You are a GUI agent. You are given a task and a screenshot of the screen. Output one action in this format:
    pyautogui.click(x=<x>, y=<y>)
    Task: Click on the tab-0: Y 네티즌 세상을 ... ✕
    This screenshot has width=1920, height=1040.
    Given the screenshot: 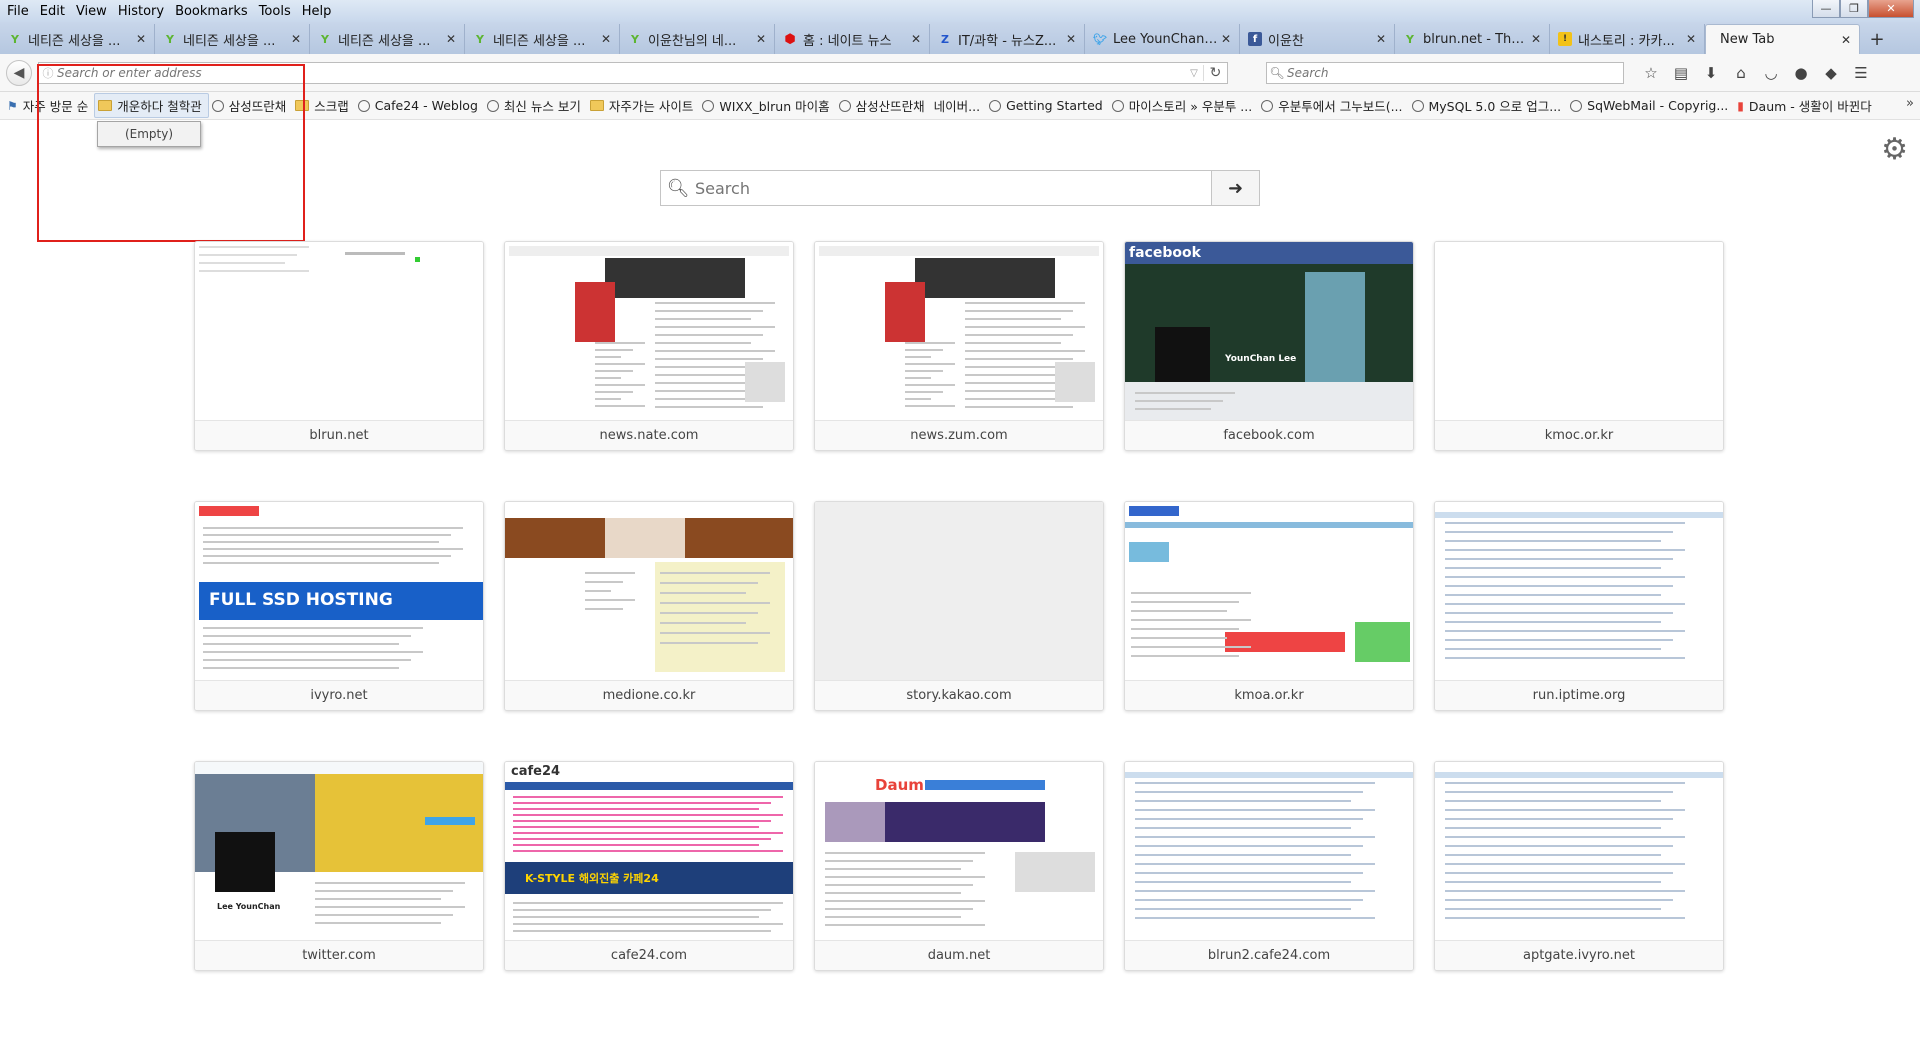 What is the action you would take?
    pyautogui.click(x=77, y=39)
    